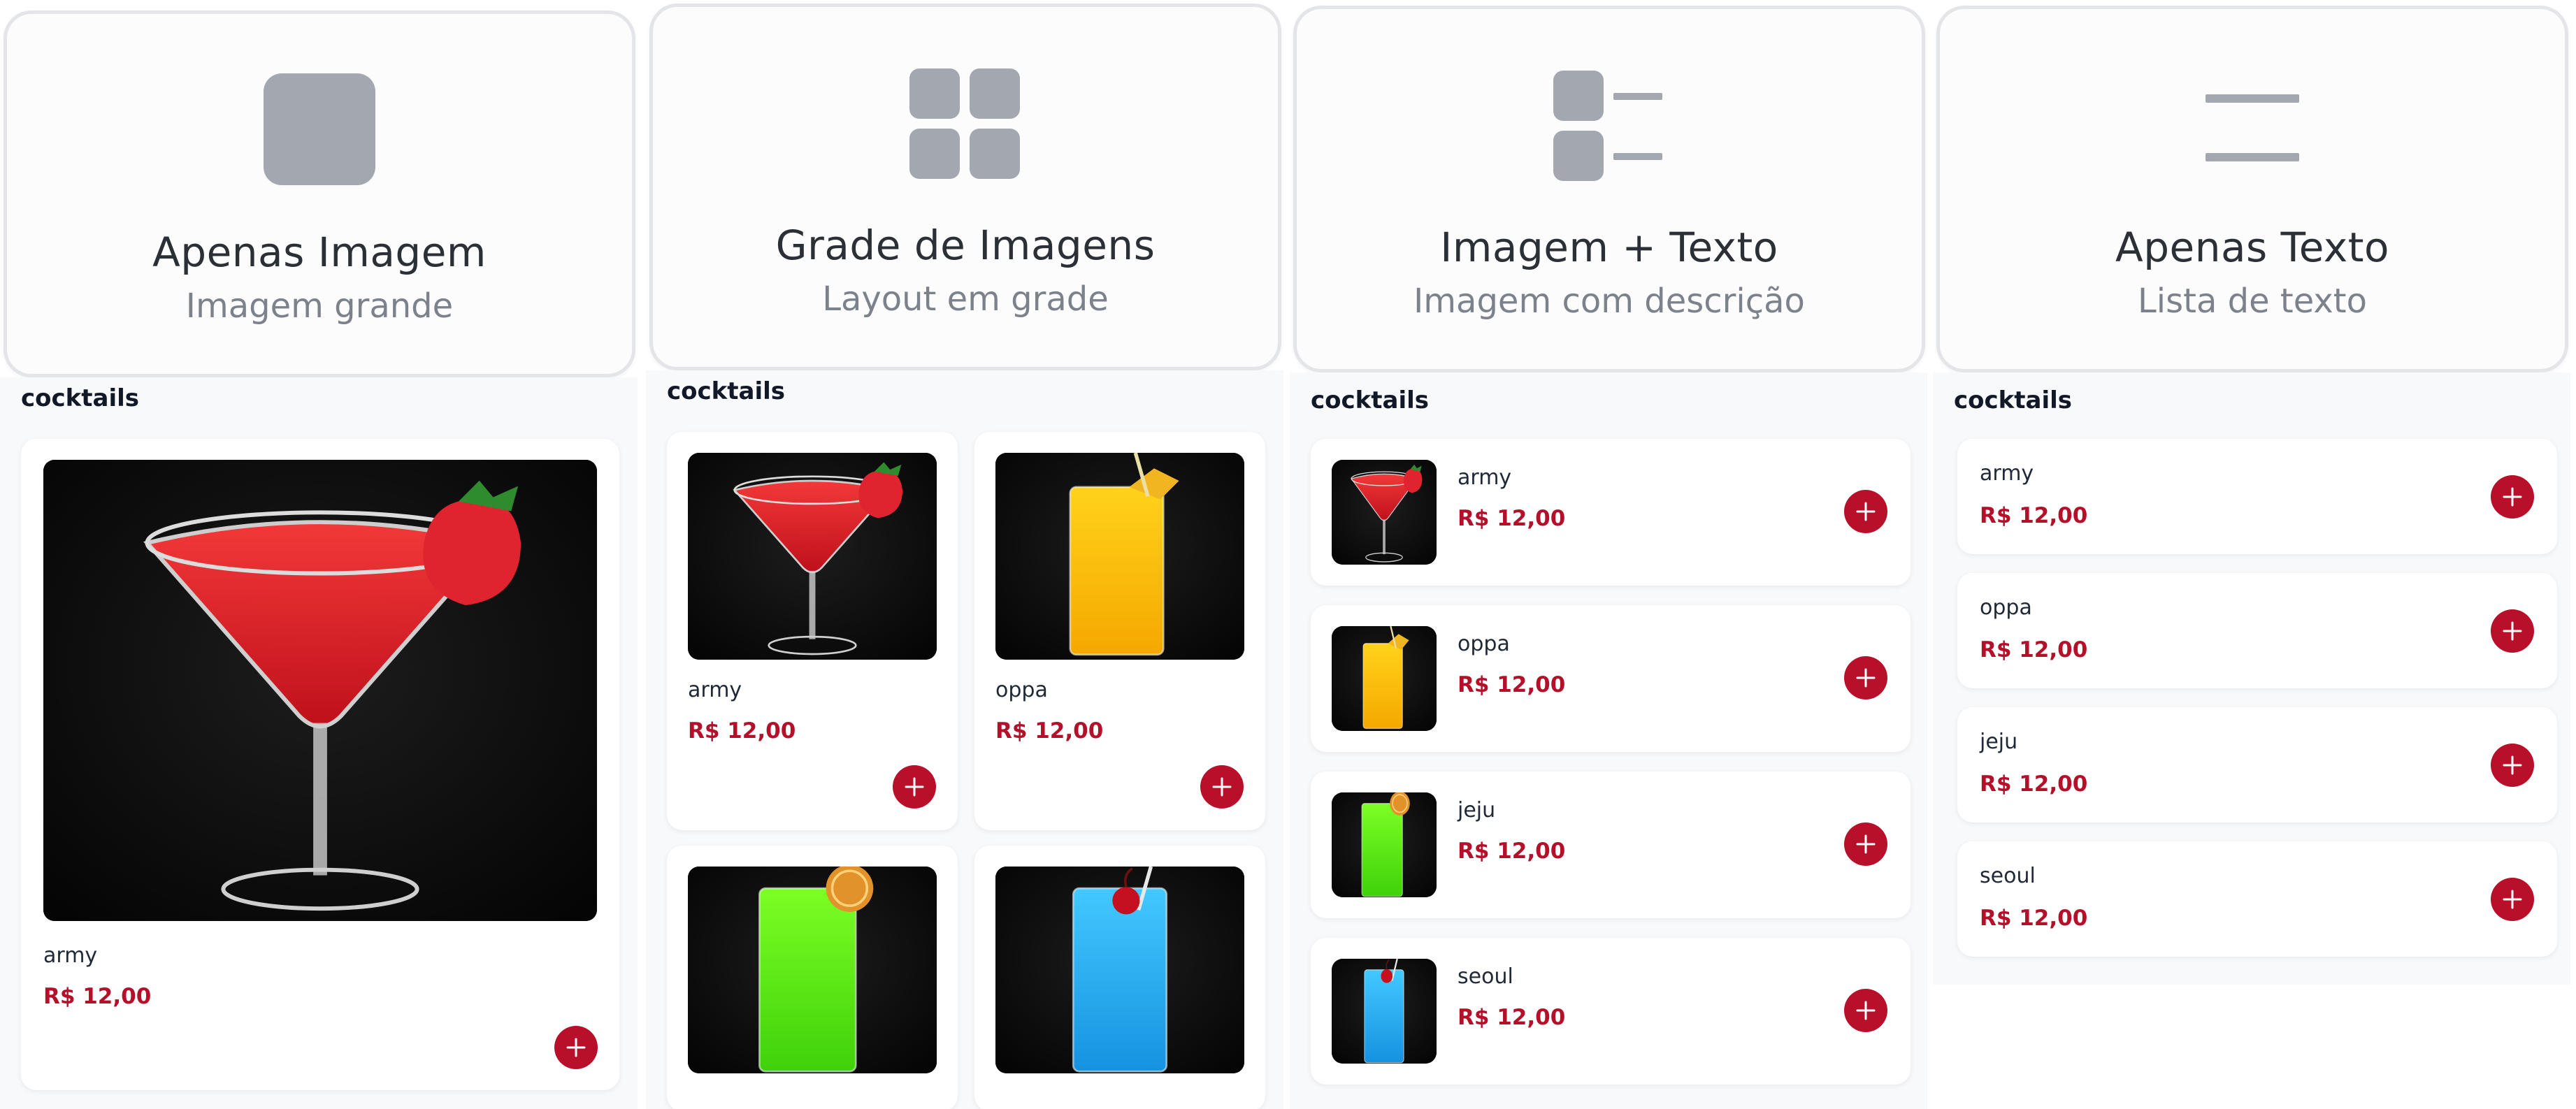  I want to click on layout-title: Apenas Imagem, so click(319, 253).